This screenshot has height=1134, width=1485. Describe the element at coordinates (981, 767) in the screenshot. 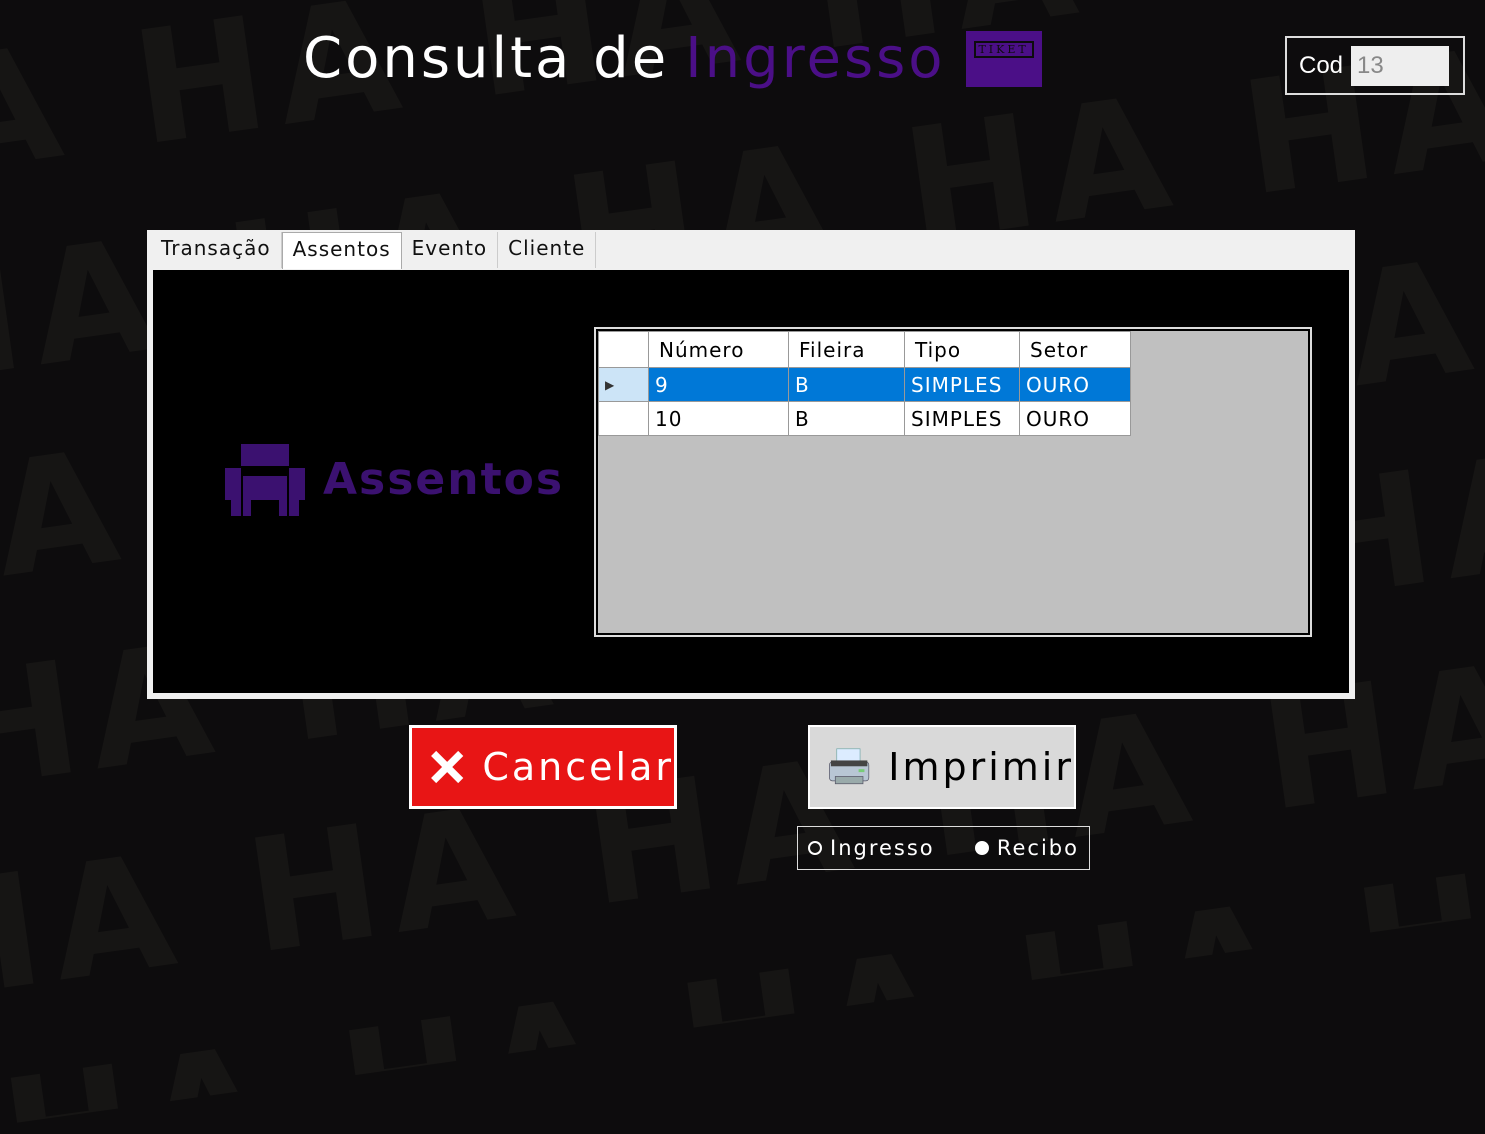

I see `print-label: Imprimir` at that location.